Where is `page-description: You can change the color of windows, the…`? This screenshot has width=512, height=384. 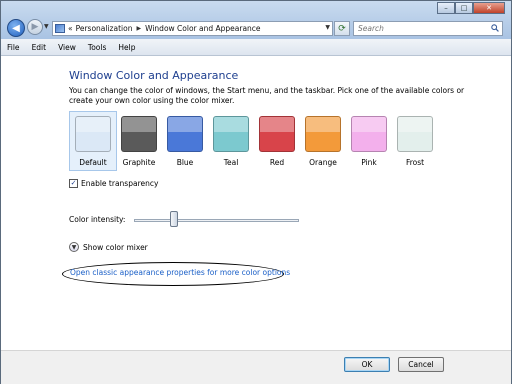 page-description: You can change the color of windows, the… is located at coordinates (267, 95).